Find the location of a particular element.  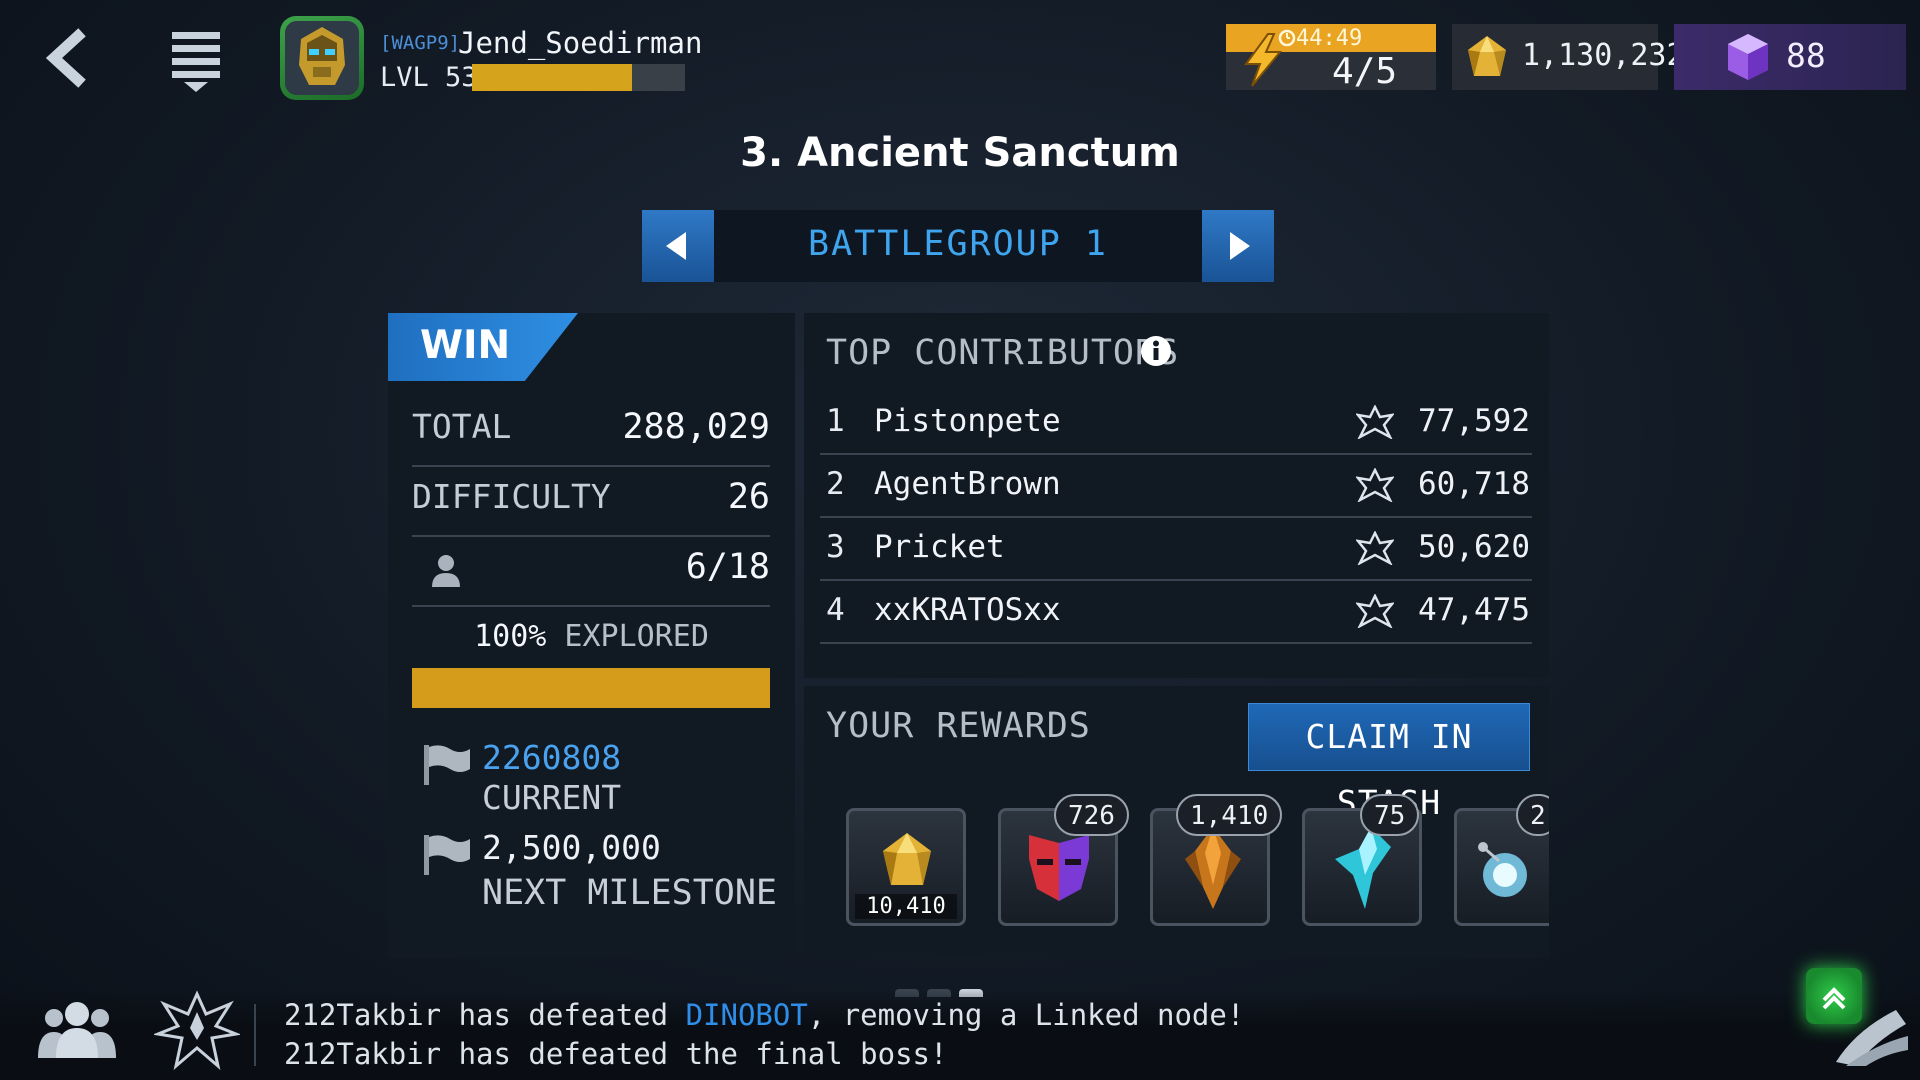

xp-bar-fill is located at coordinates (552, 77).